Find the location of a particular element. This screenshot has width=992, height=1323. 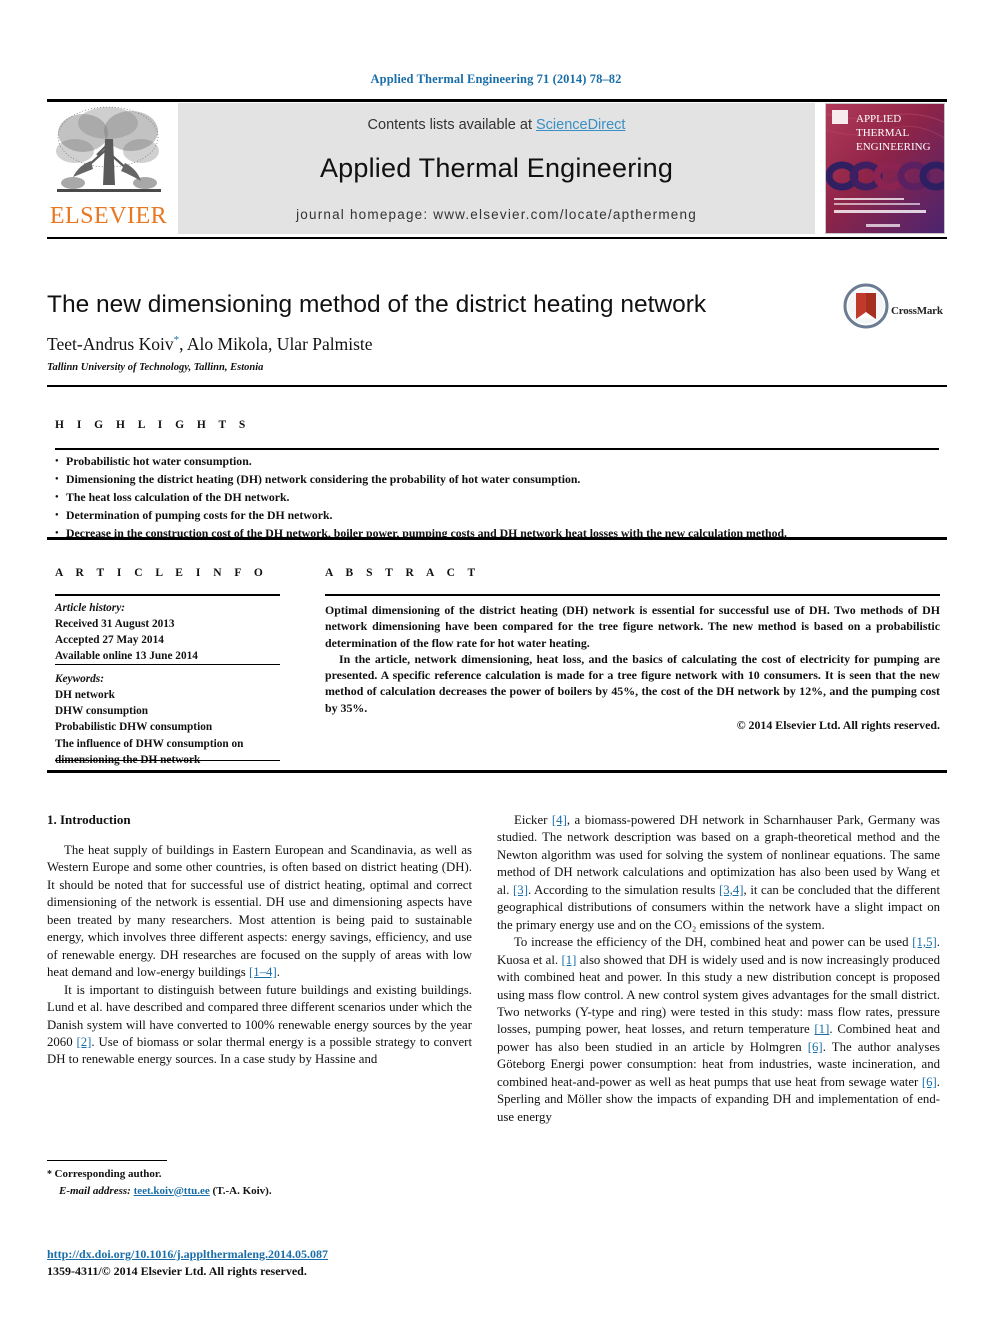

citation-link: [3,4] is located at coordinates (731, 890).